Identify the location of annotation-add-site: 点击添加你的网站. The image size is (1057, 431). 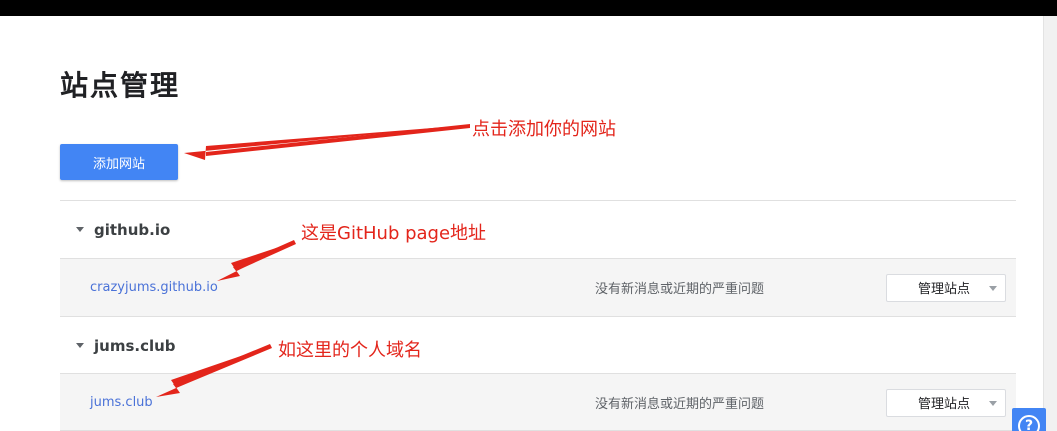
(544, 129).